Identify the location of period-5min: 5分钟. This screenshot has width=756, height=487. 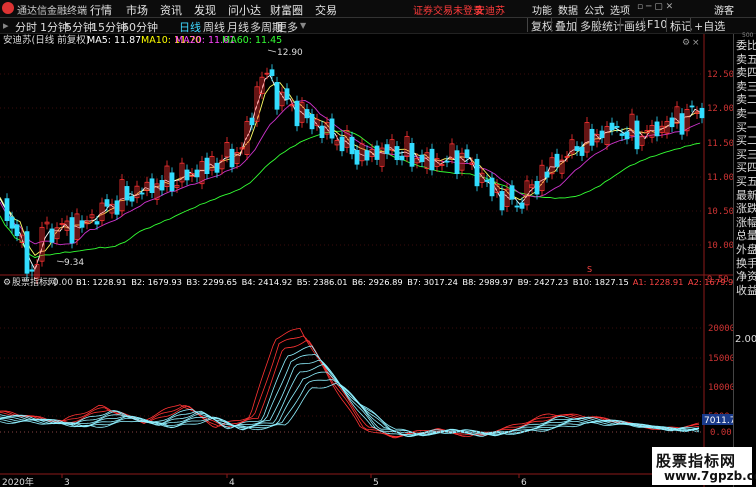
(79, 27).